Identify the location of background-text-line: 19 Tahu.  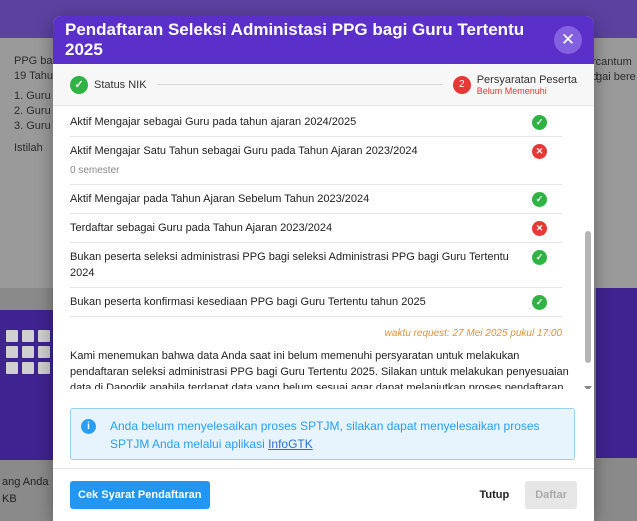
(33, 76).